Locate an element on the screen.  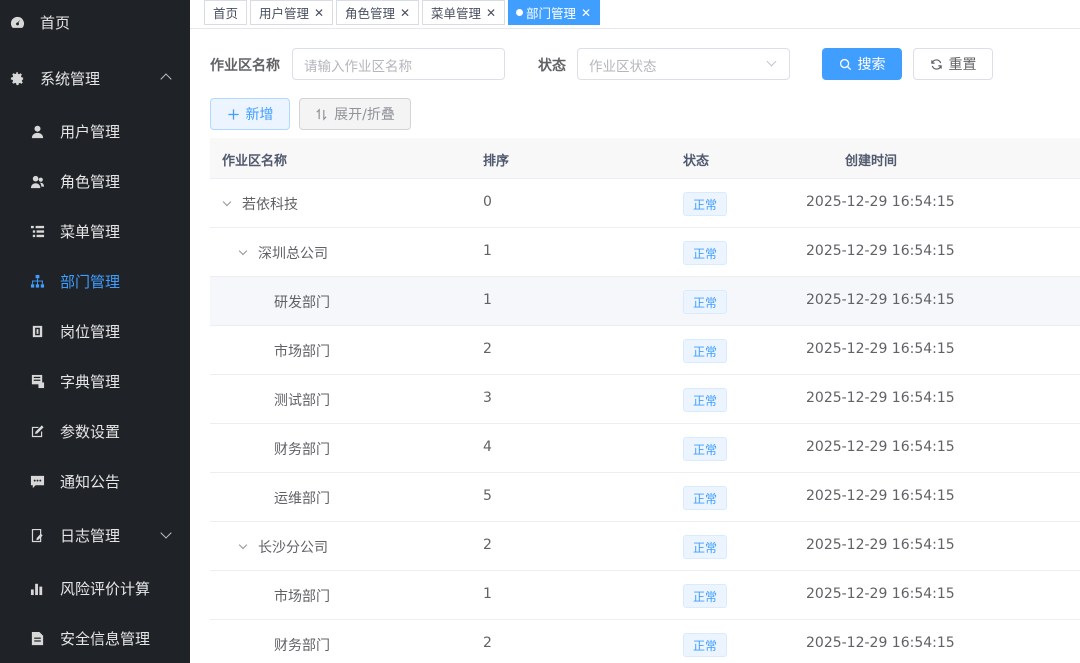
name-input: 请输入作业区名称 is located at coordinates (398, 64).